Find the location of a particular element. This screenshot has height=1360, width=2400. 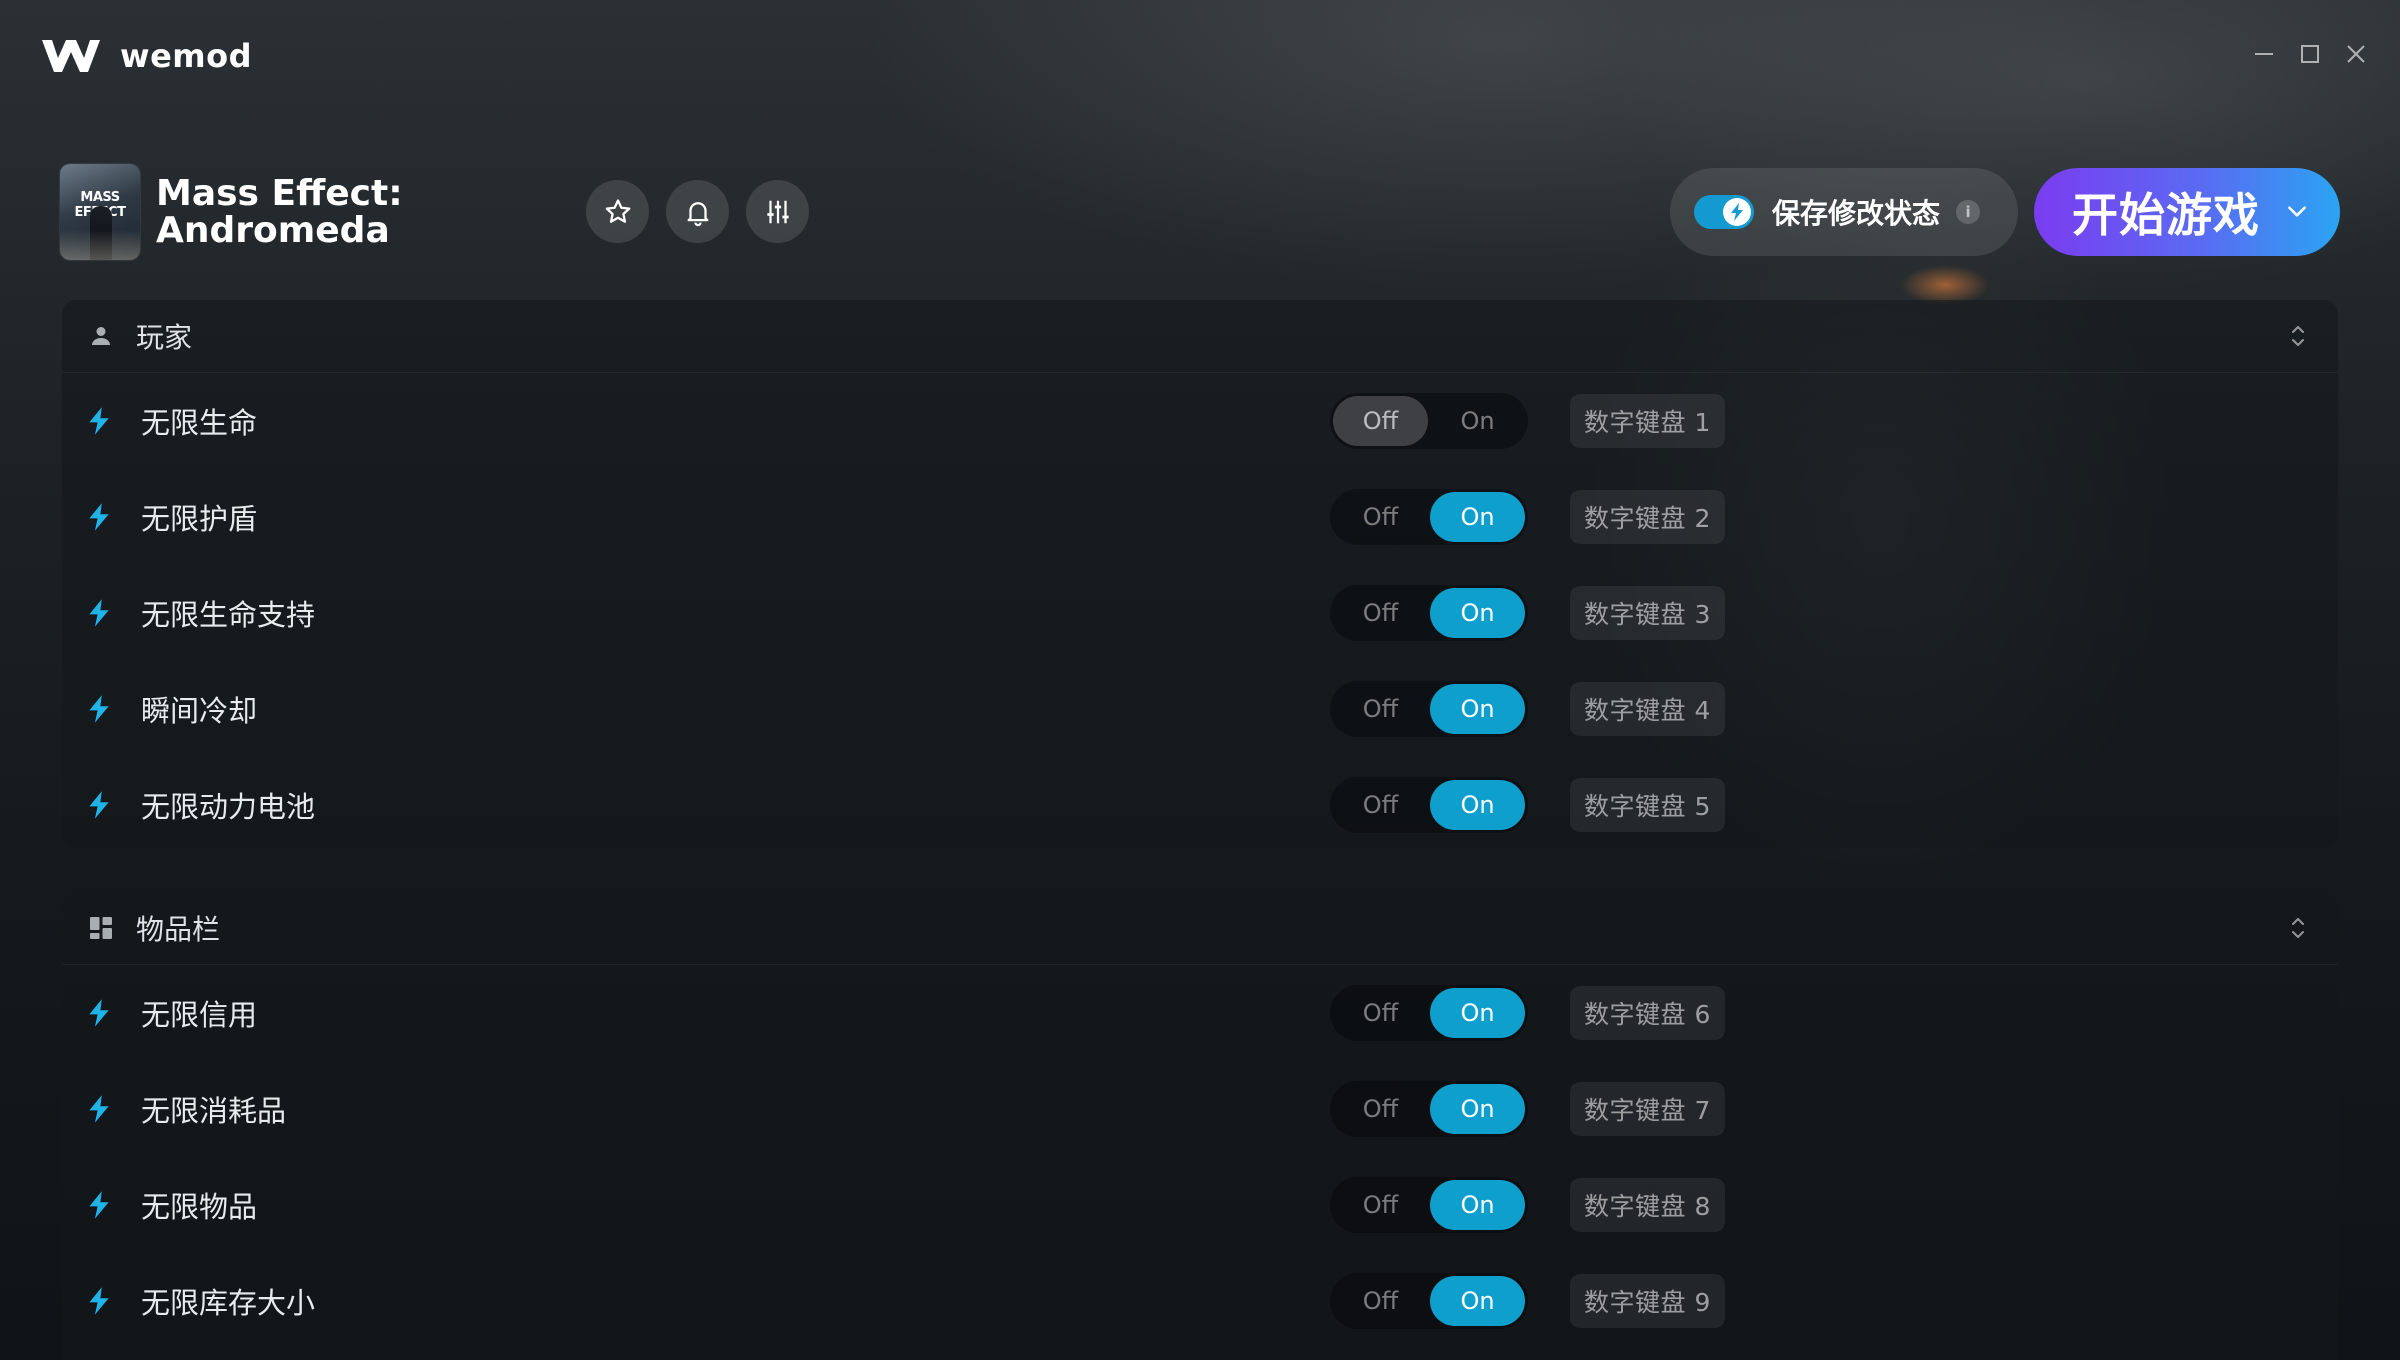

mod-row: 无限信用 Off On 数字键盘 6 is located at coordinates (1200, 1013).